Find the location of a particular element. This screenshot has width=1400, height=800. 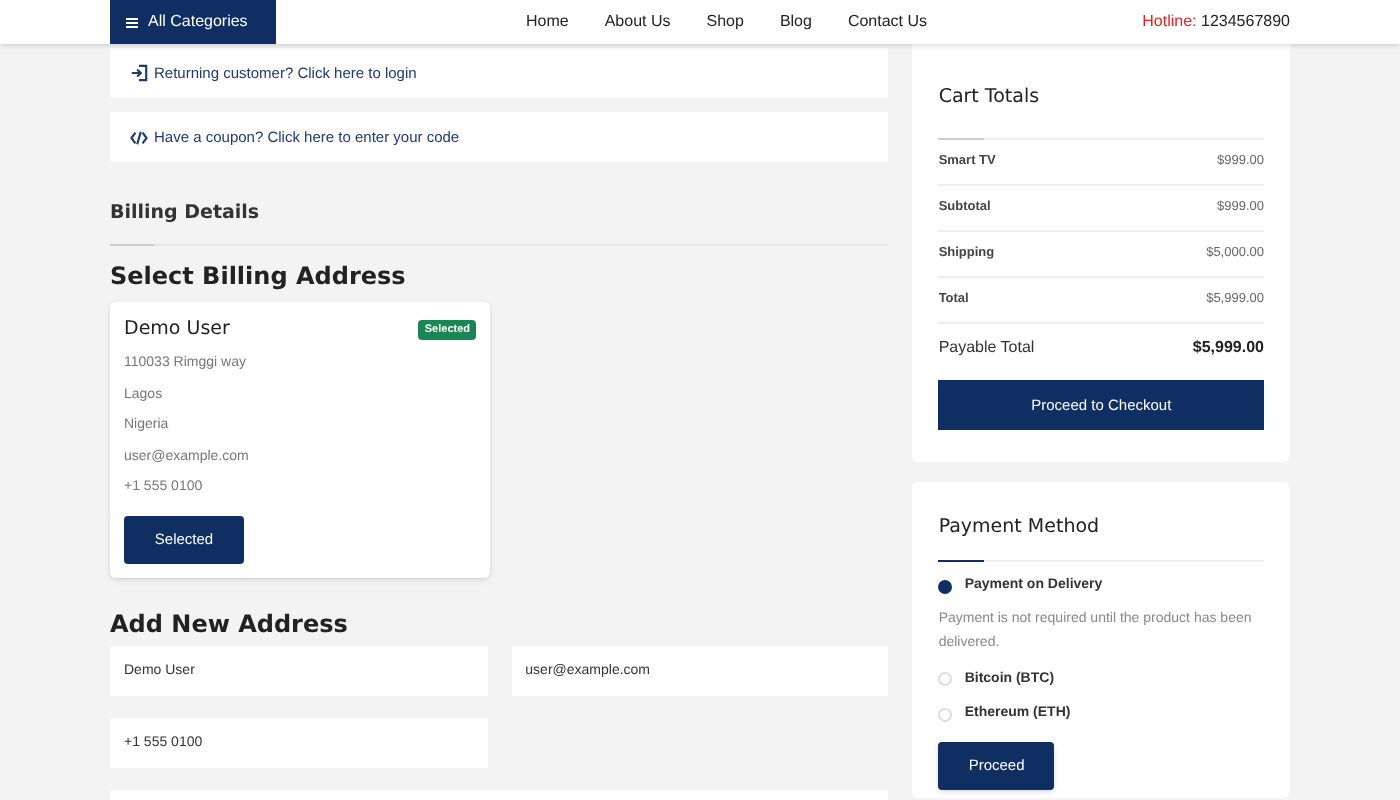

card-title: Payment Method is located at coordinates (1019, 527).